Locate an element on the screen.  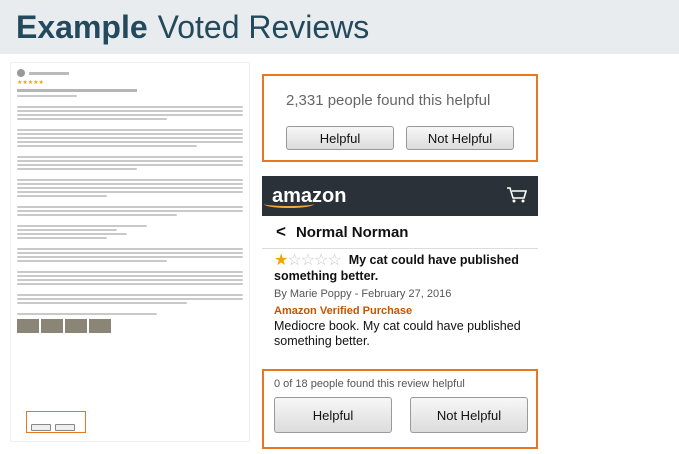
star-rating: ★☆☆☆☆ is located at coordinates (308, 260).